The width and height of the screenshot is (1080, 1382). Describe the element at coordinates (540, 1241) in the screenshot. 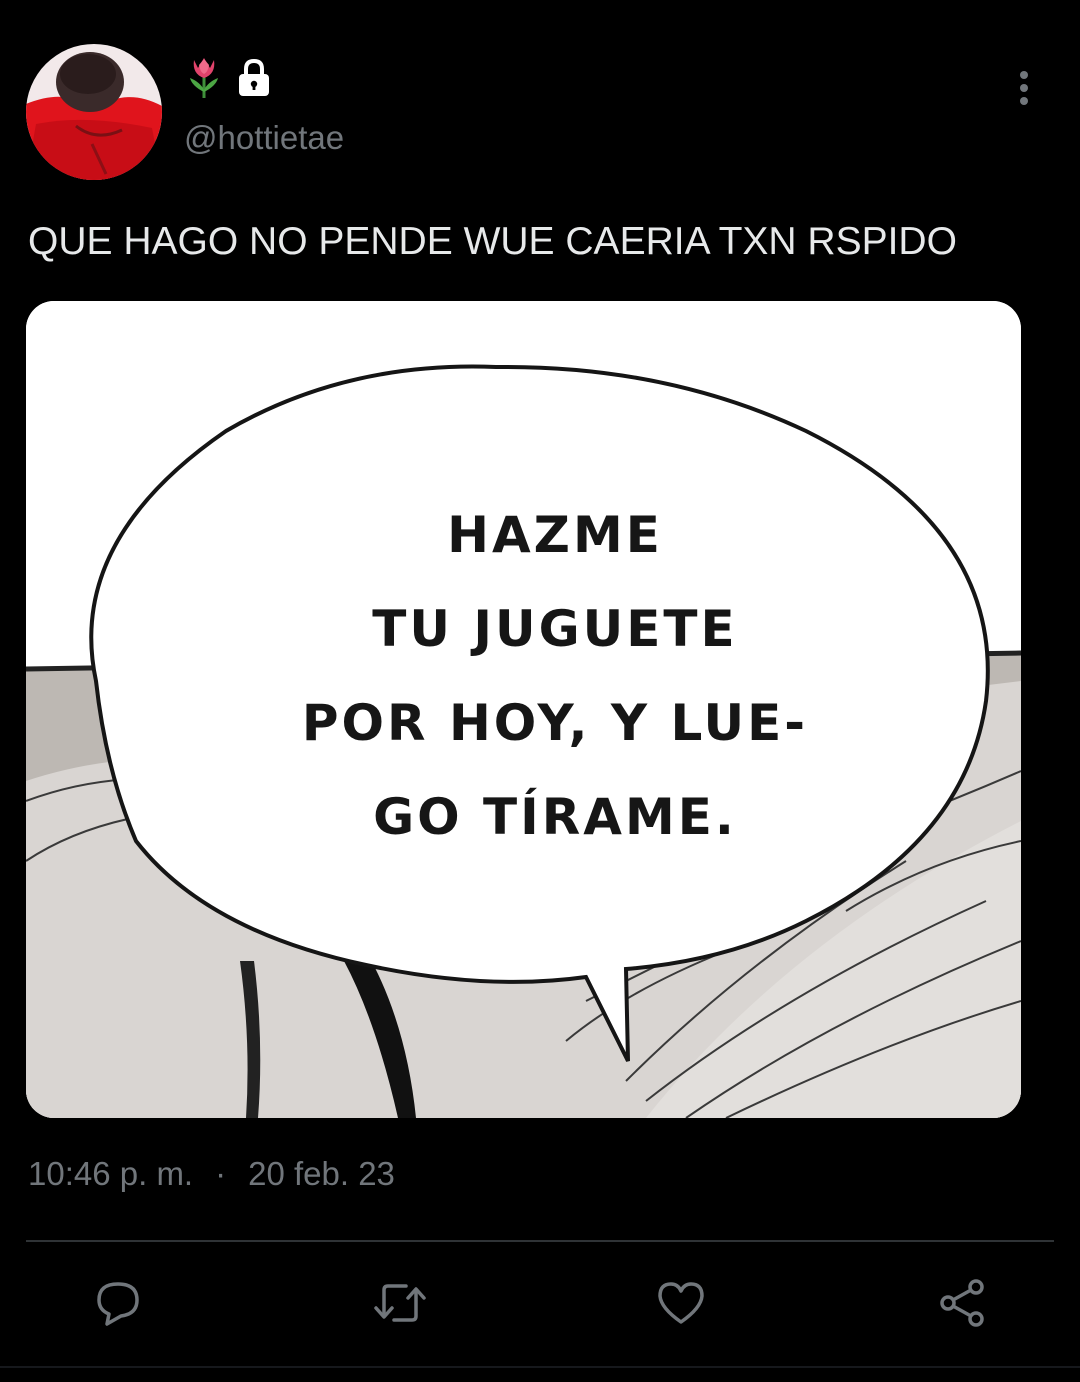

I see `divider` at that location.